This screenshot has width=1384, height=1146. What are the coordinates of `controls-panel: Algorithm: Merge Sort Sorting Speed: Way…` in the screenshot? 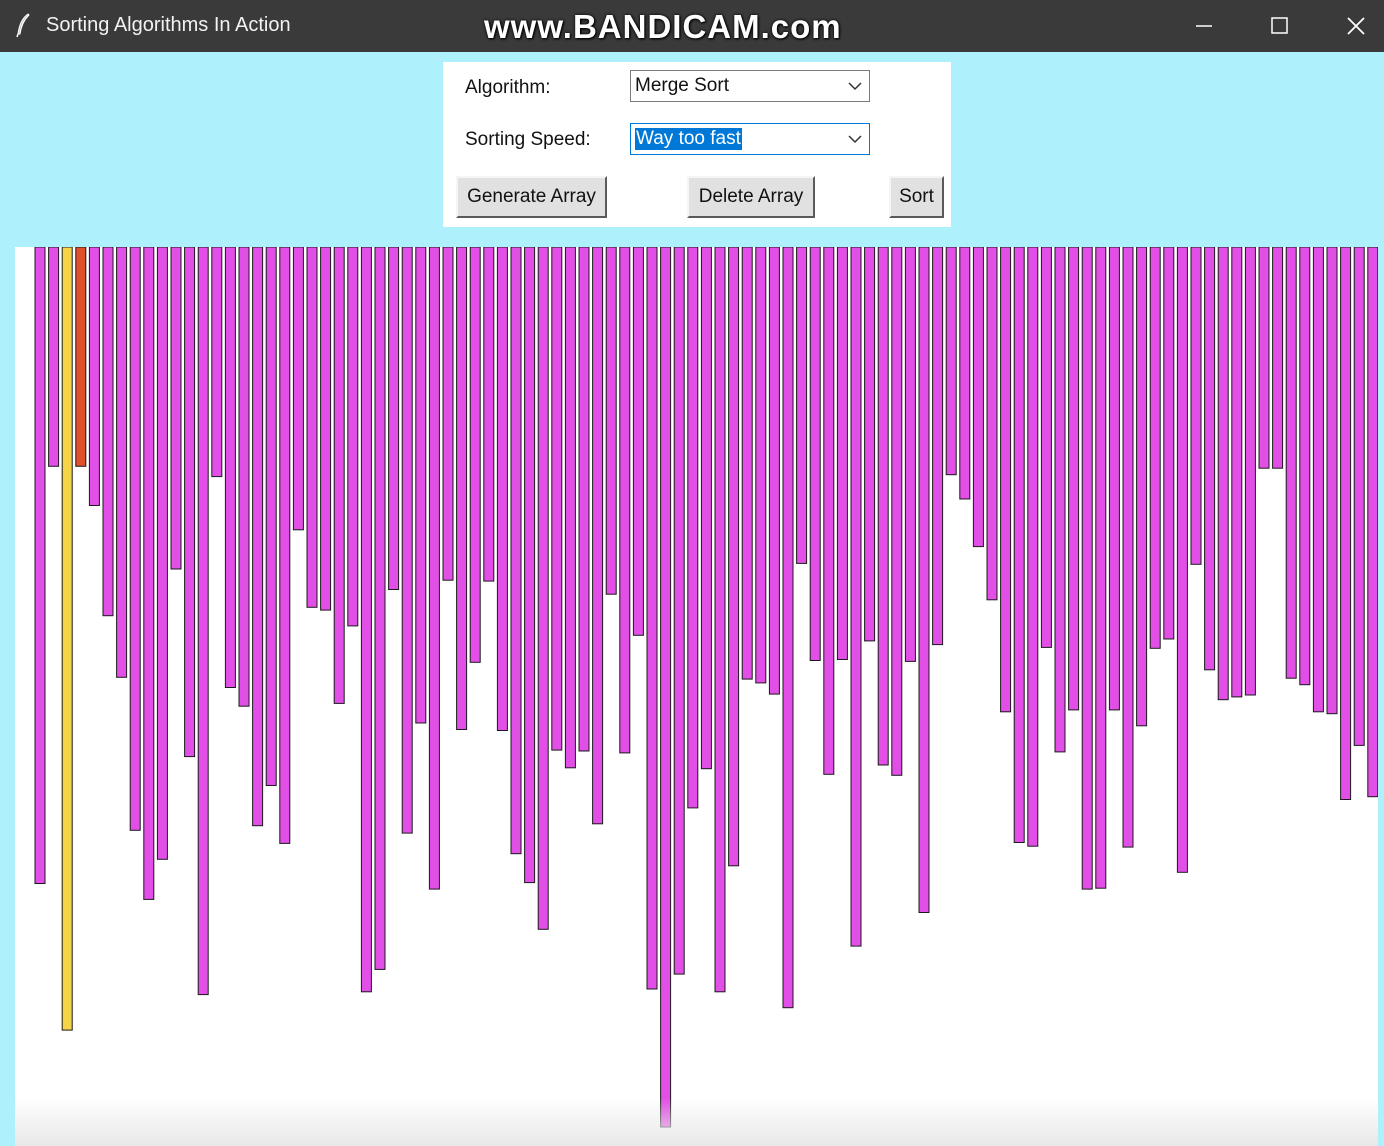 It's located at (697, 144).